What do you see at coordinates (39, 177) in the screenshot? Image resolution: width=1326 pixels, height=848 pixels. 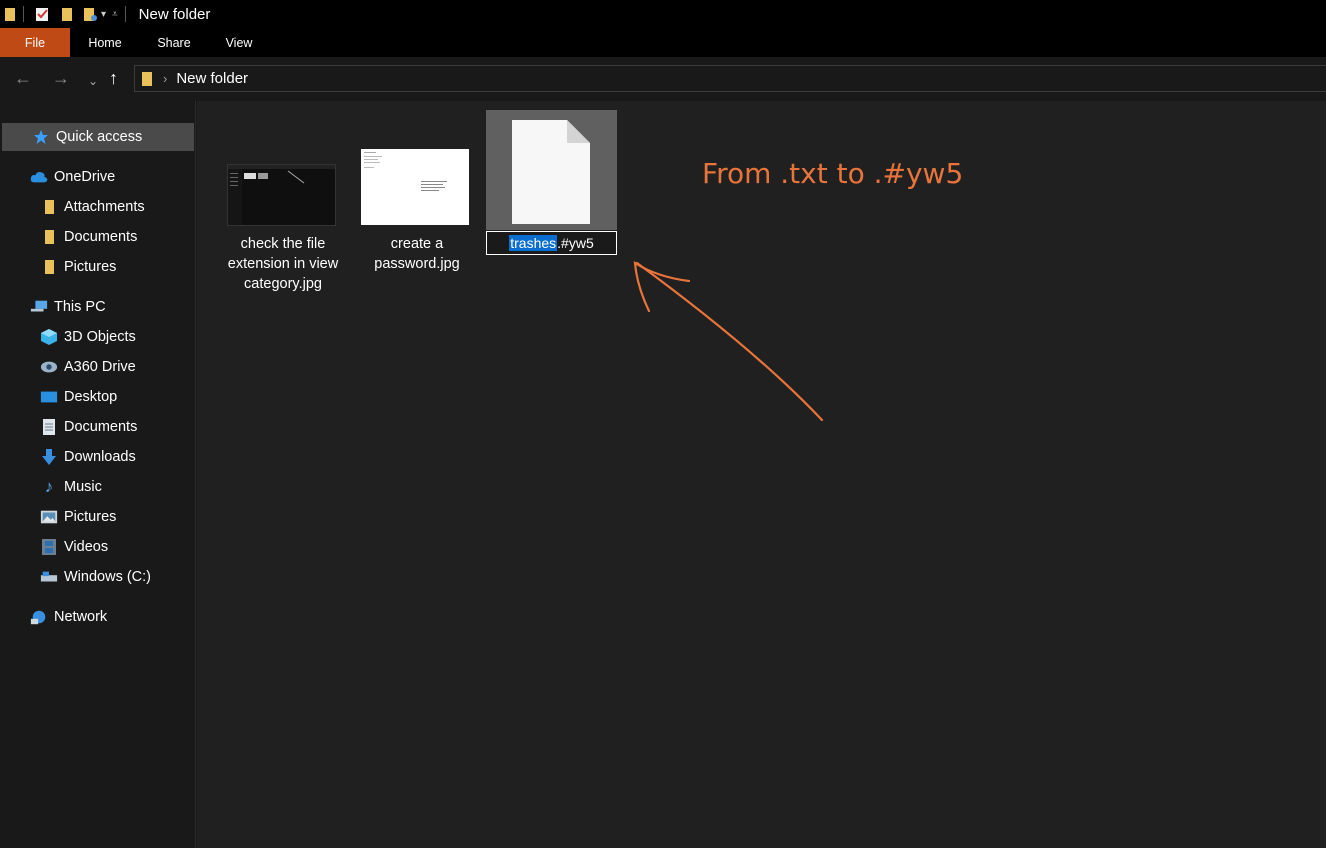 I see `cloud-icon` at bounding box center [39, 177].